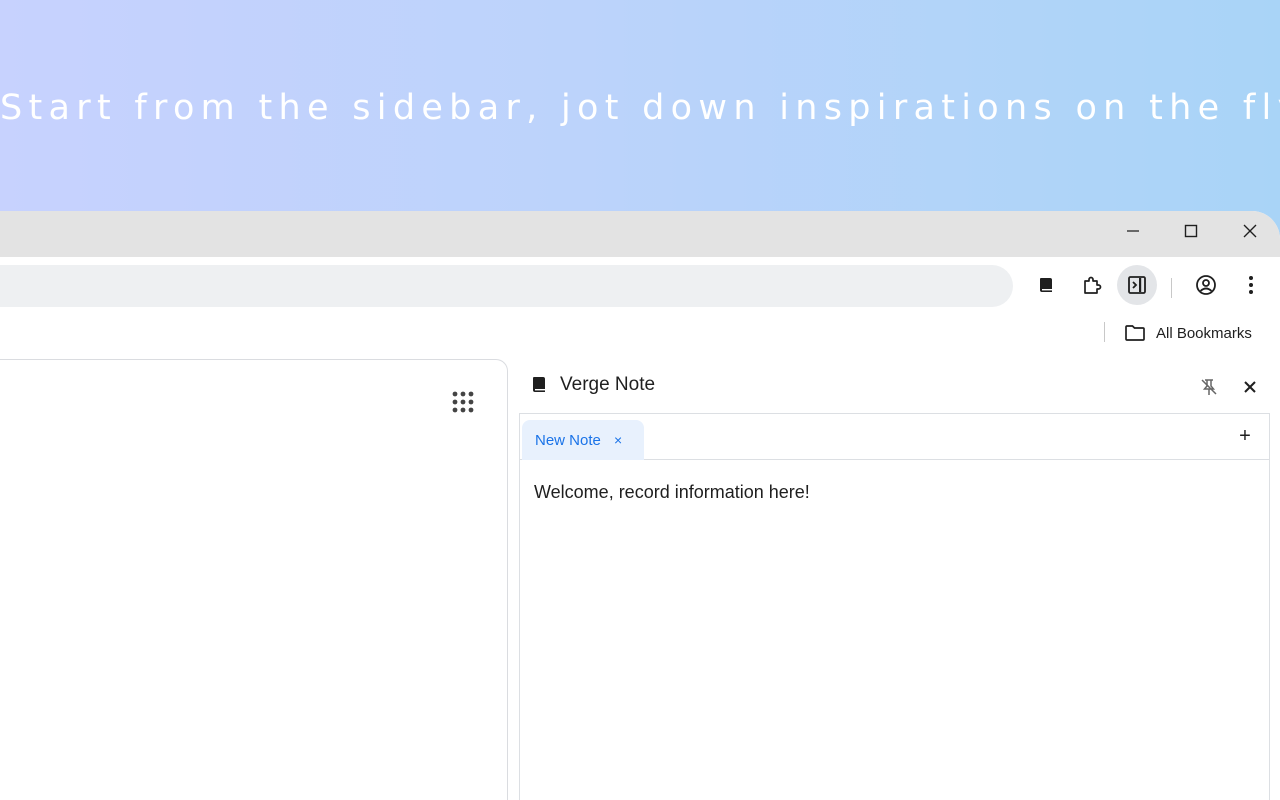 This screenshot has width=1280, height=800. What do you see at coordinates (640, 234) in the screenshot?
I see `title-bar` at bounding box center [640, 234].